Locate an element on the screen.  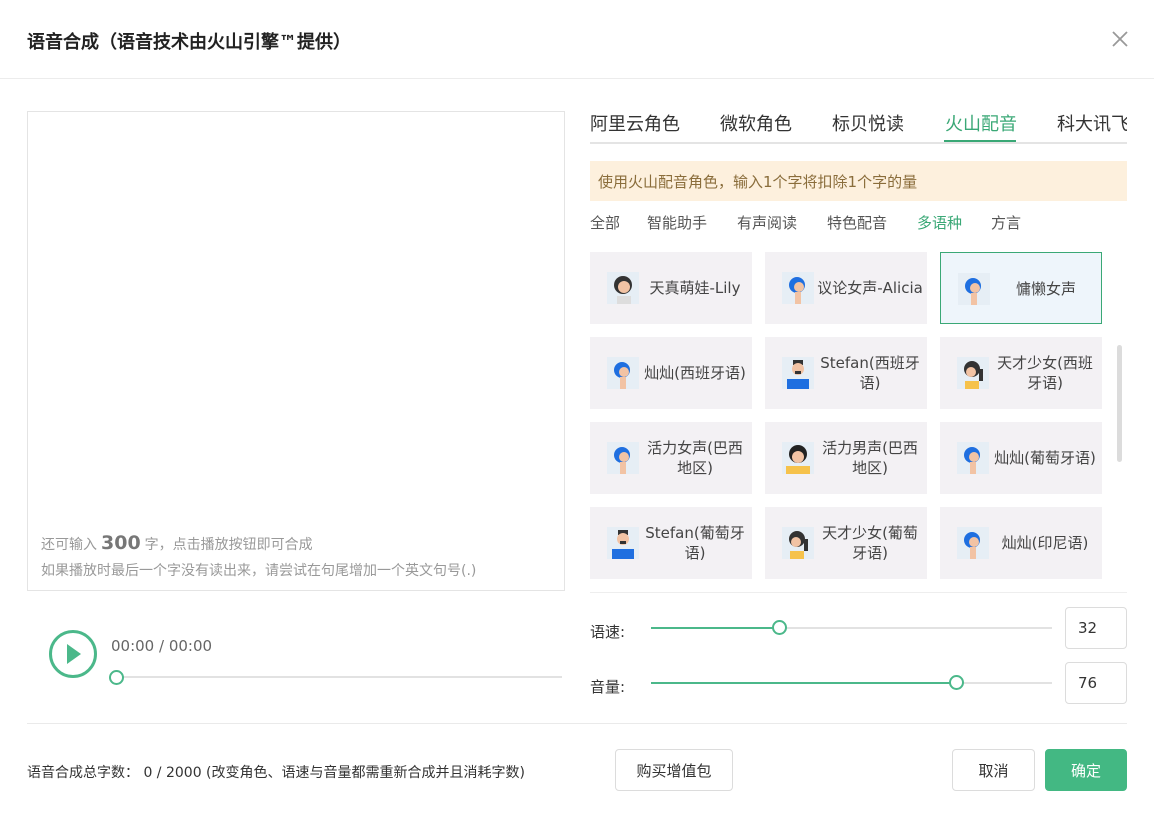
voice-card: 议论女声-Alicia is located at coordinates (846, 288).